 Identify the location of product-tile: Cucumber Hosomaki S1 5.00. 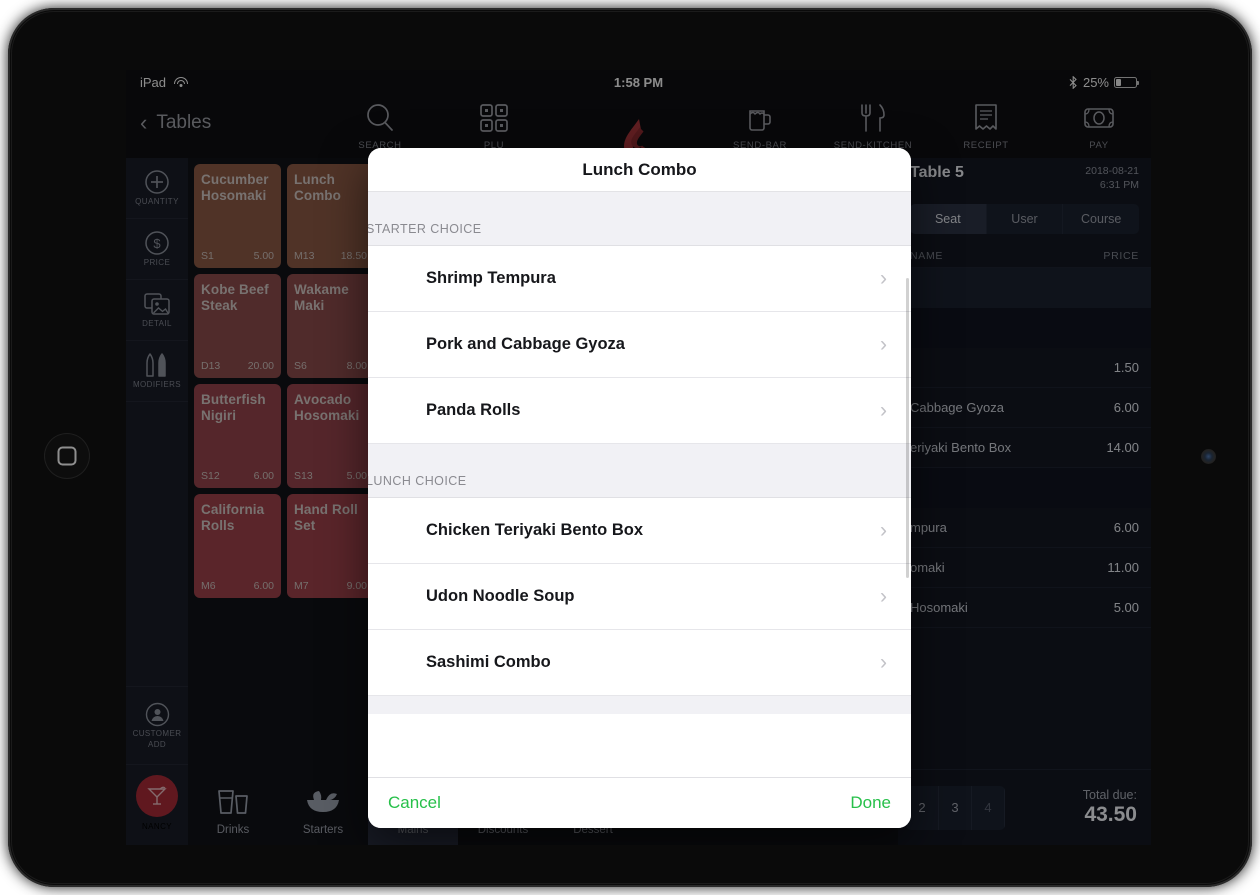
(237, 216).